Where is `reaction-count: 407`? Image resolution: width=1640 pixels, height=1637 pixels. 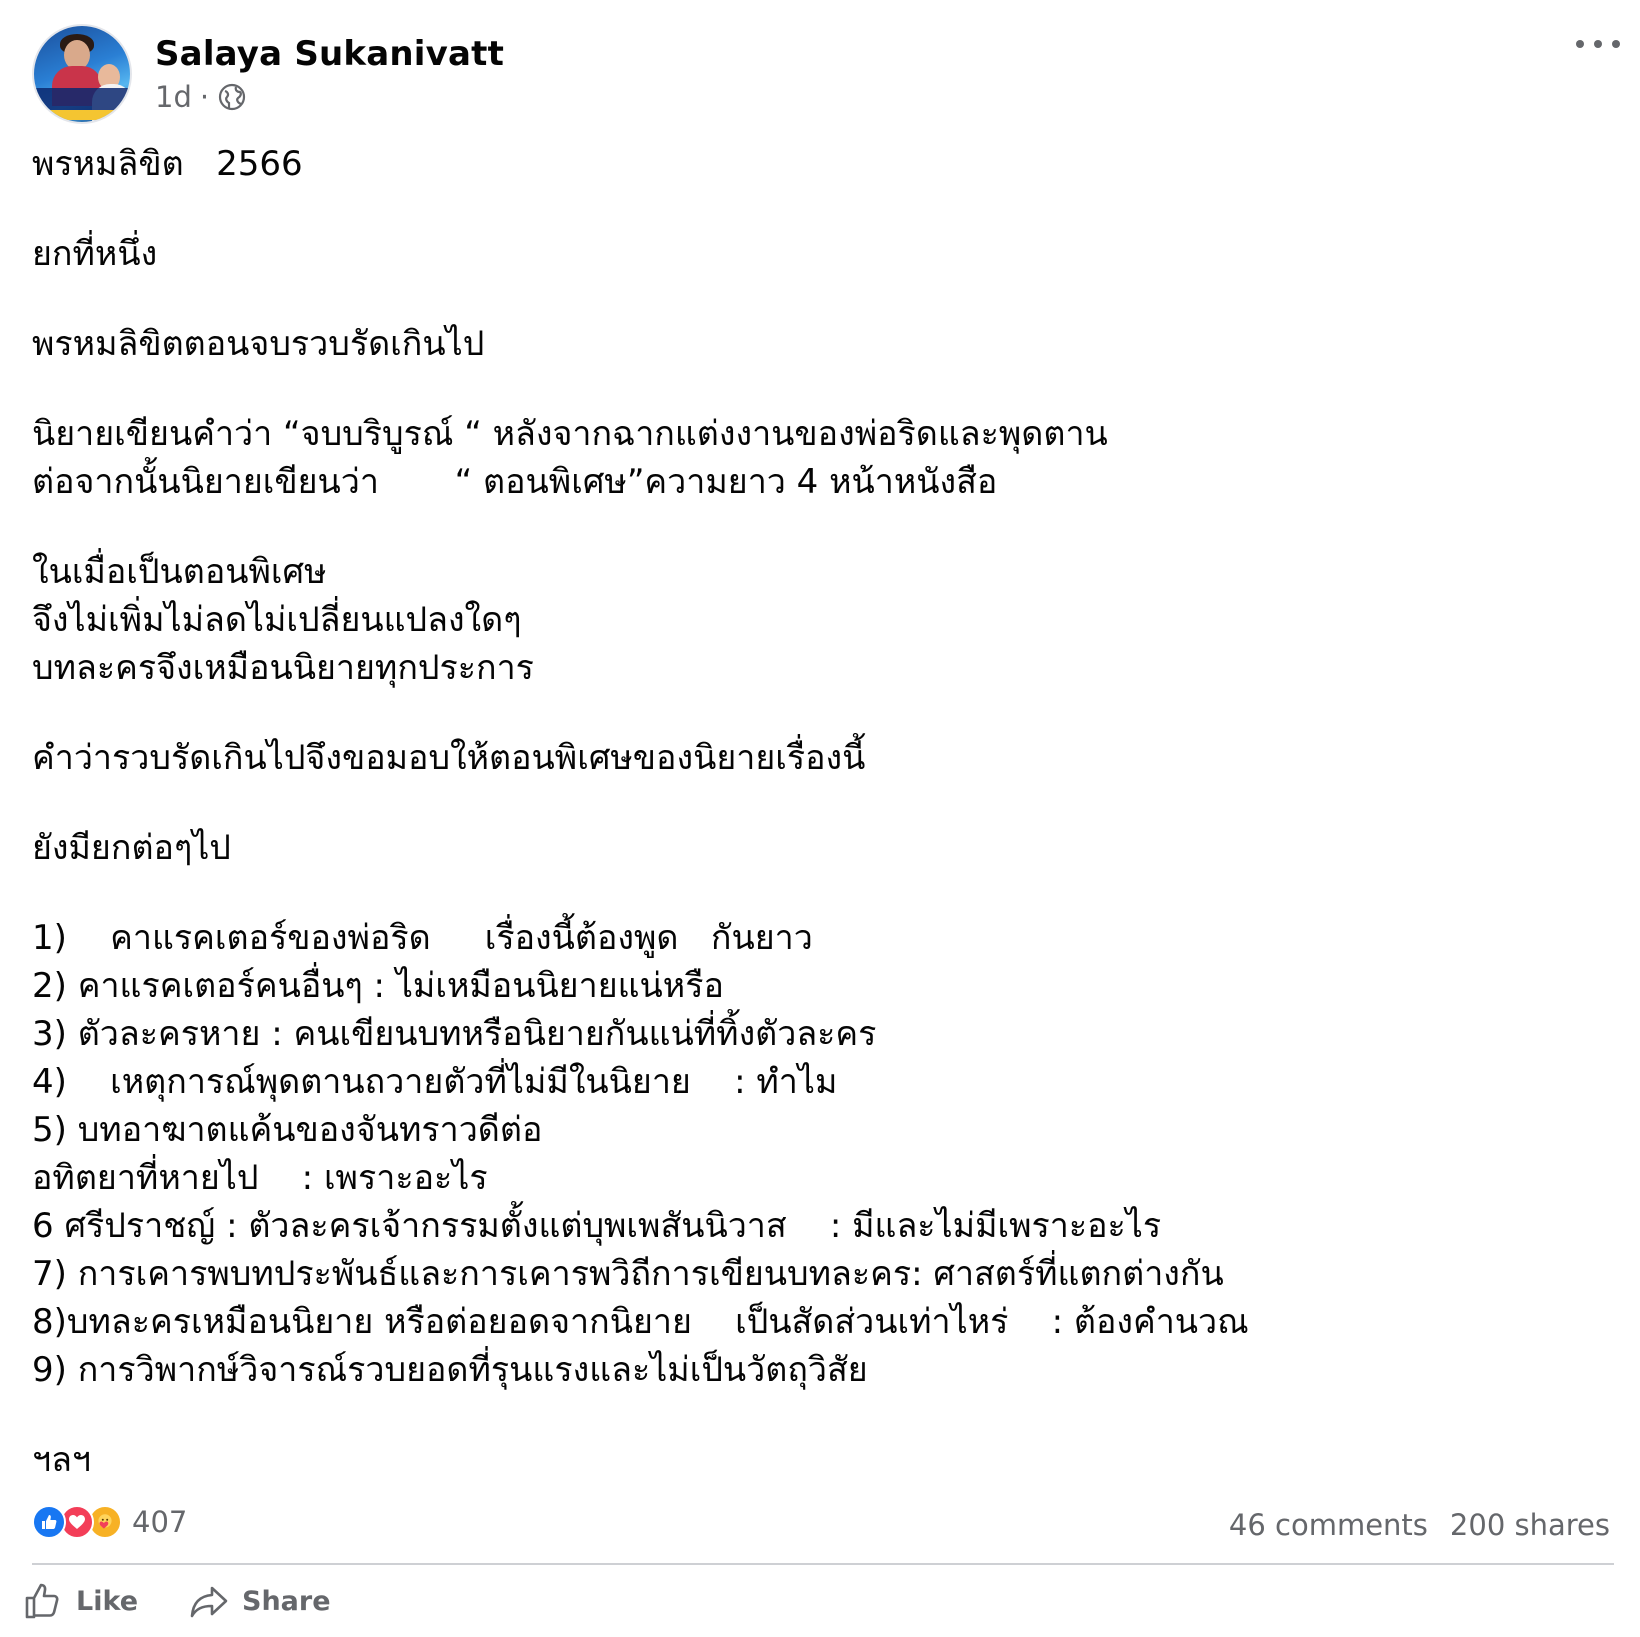 reaction-count: 407 is located at coordinates (160, 1522).